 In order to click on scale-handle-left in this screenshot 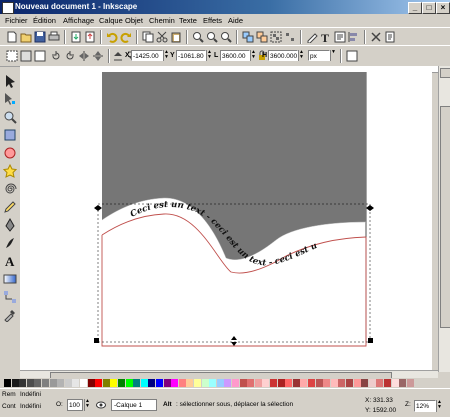, I will do `click(98, 208)`.